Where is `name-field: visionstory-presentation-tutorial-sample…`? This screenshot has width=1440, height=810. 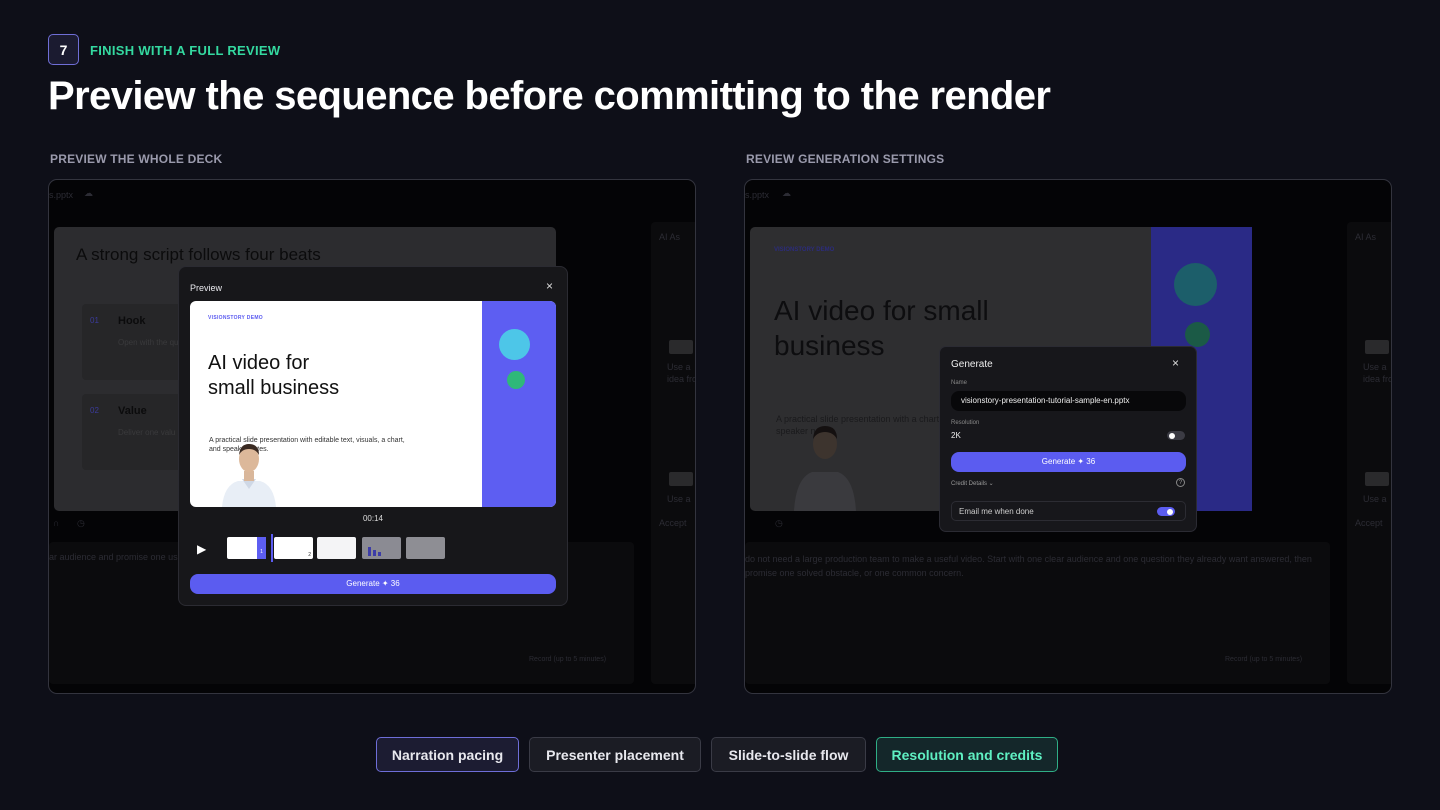
name-field: visionstory-presentation-tutorial-sample… is located at coordinates (1068, 401).